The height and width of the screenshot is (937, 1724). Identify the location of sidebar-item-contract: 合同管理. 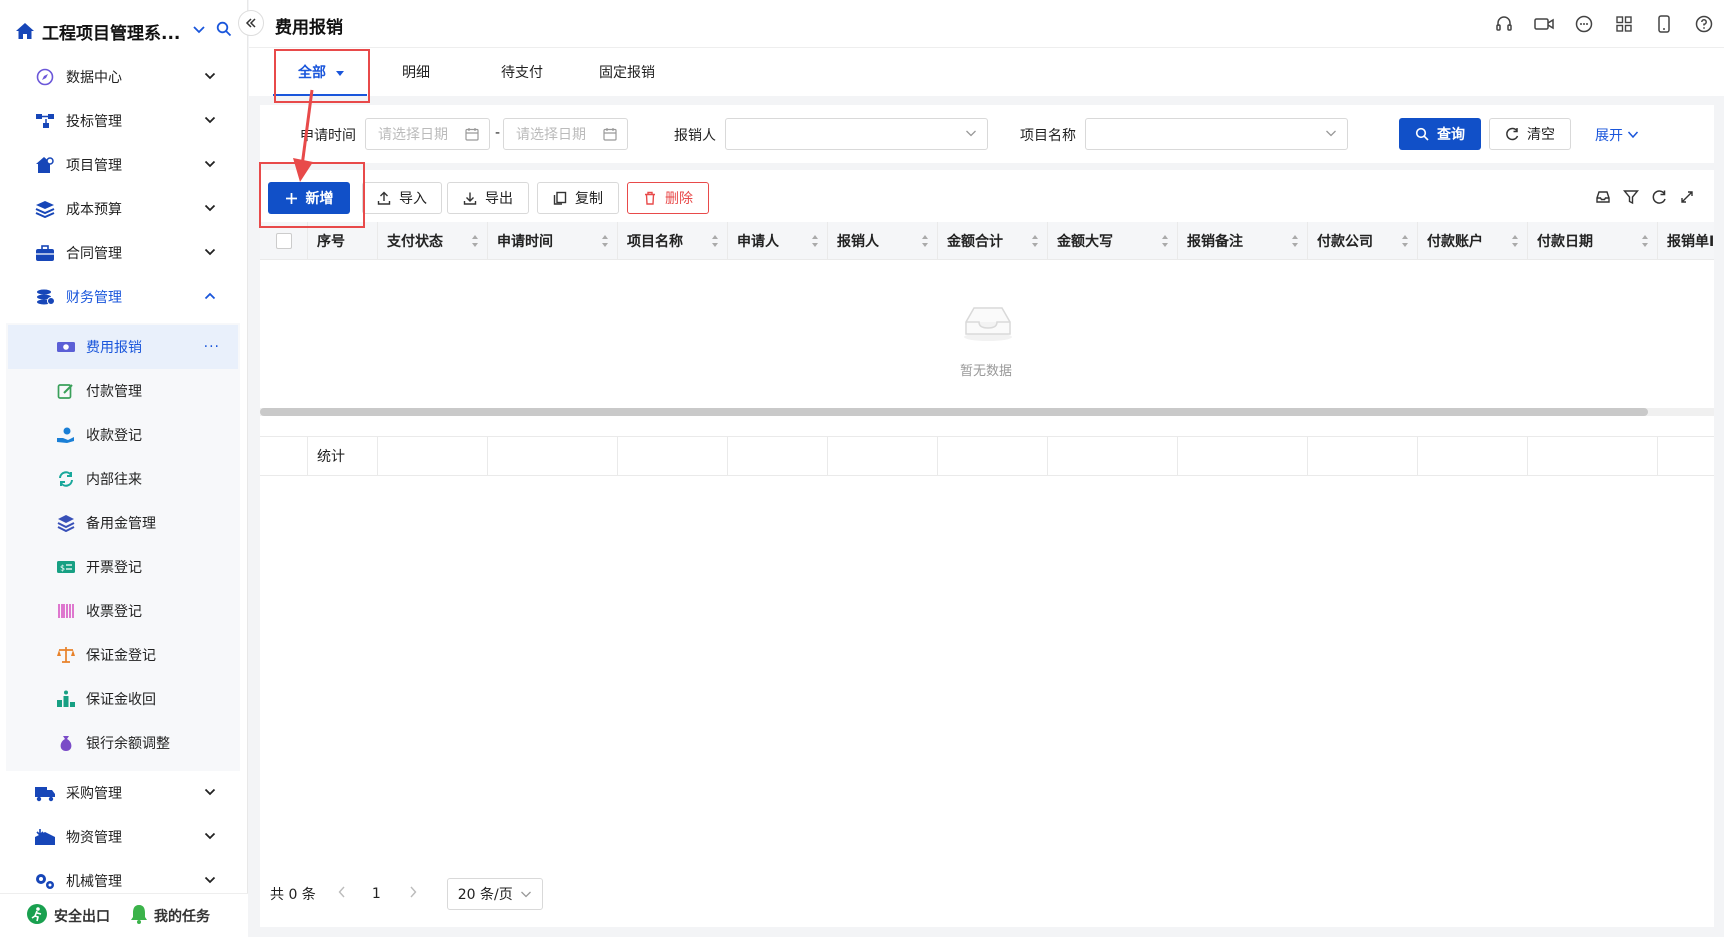
(124, 253).